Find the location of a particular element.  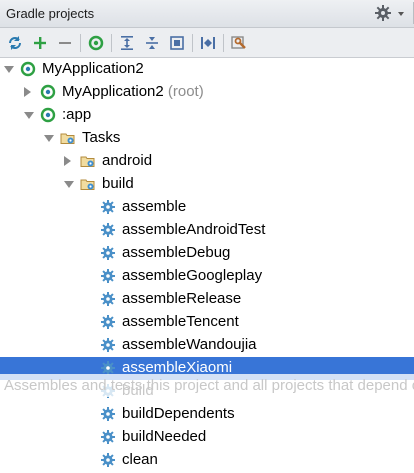

tree-node-name: assembleTencent is located at coordinates (180, 321).